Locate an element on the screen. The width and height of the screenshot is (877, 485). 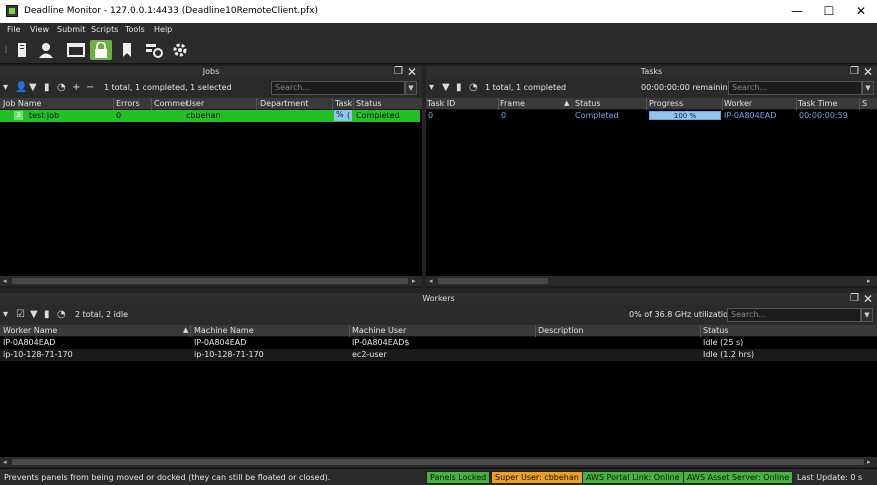
col-task-time: Task Time is located at coordinates (817, 103).